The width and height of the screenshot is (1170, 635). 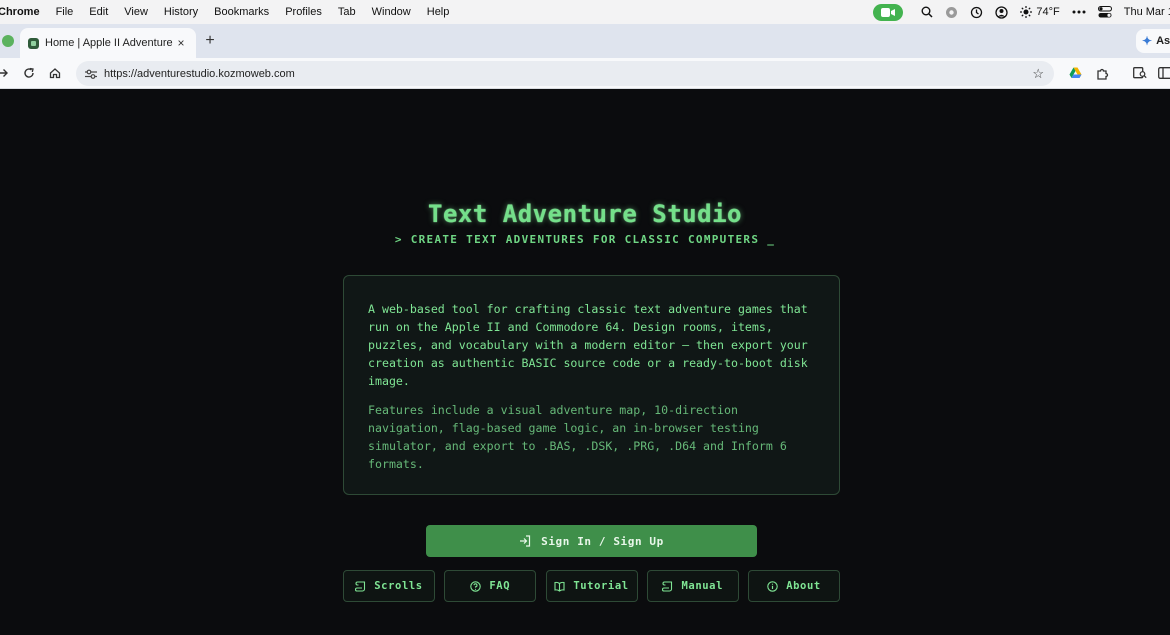 What do you see at coordinates (771, 239) in the screenshot?
I see `blinking-cursor: _` at bounding box center [771, 239].